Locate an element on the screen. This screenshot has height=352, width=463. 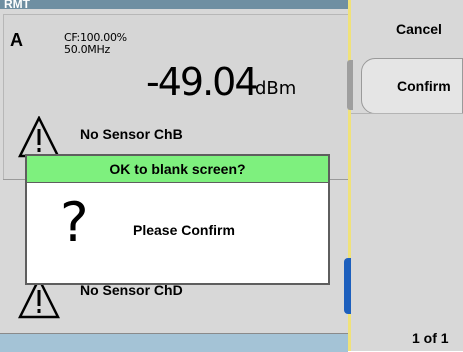
power-unit: dBm is located at coordinates (276, 88).